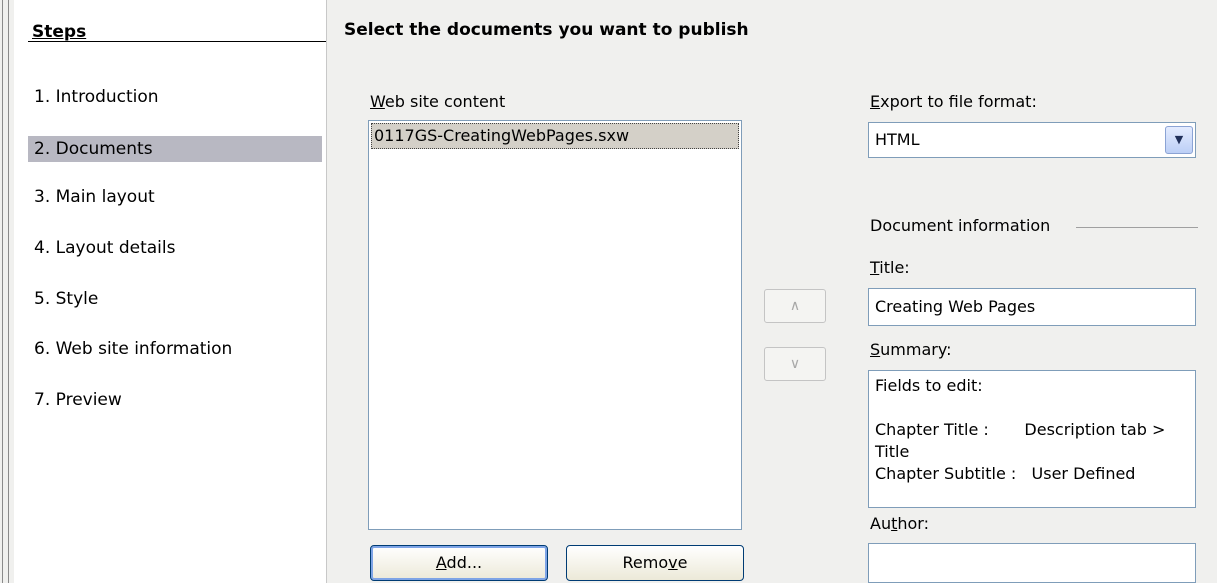  Describe the element at coordinates (911, 349) in the screenshot. I see `summary-label: Summary:` at that location.